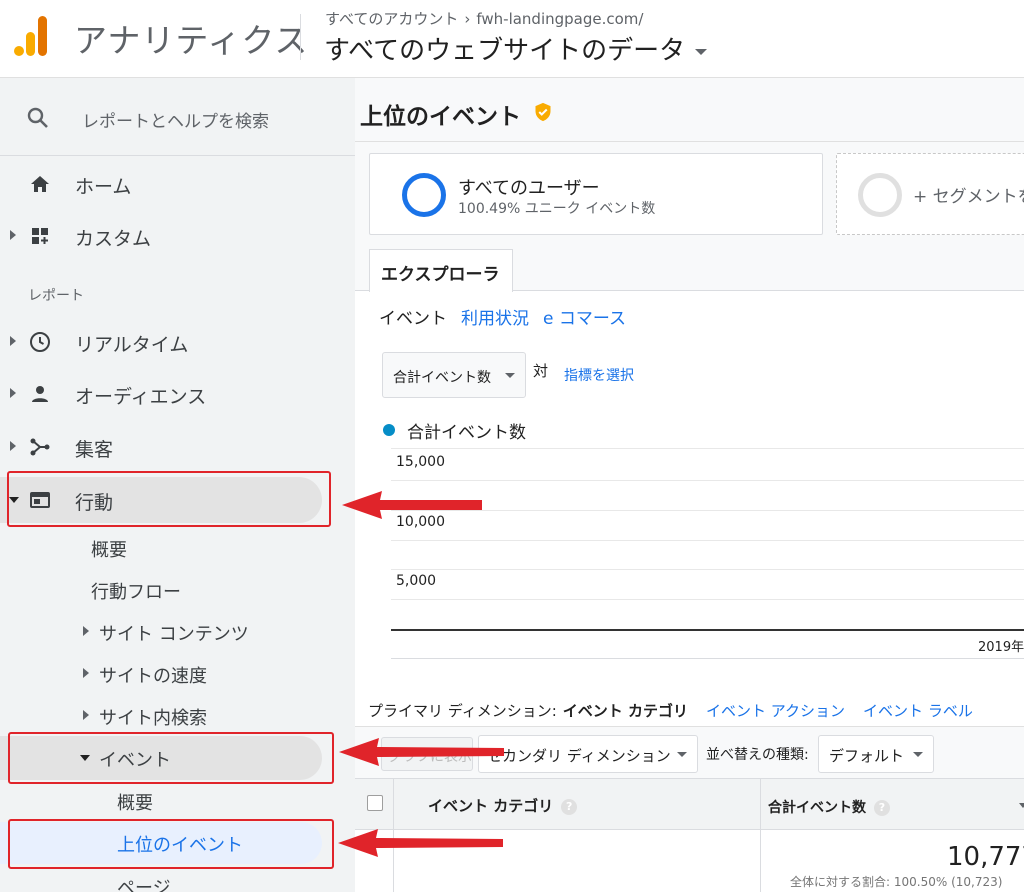  I want to click on choose-metric-link: 指標を選択, so click(599, 375).